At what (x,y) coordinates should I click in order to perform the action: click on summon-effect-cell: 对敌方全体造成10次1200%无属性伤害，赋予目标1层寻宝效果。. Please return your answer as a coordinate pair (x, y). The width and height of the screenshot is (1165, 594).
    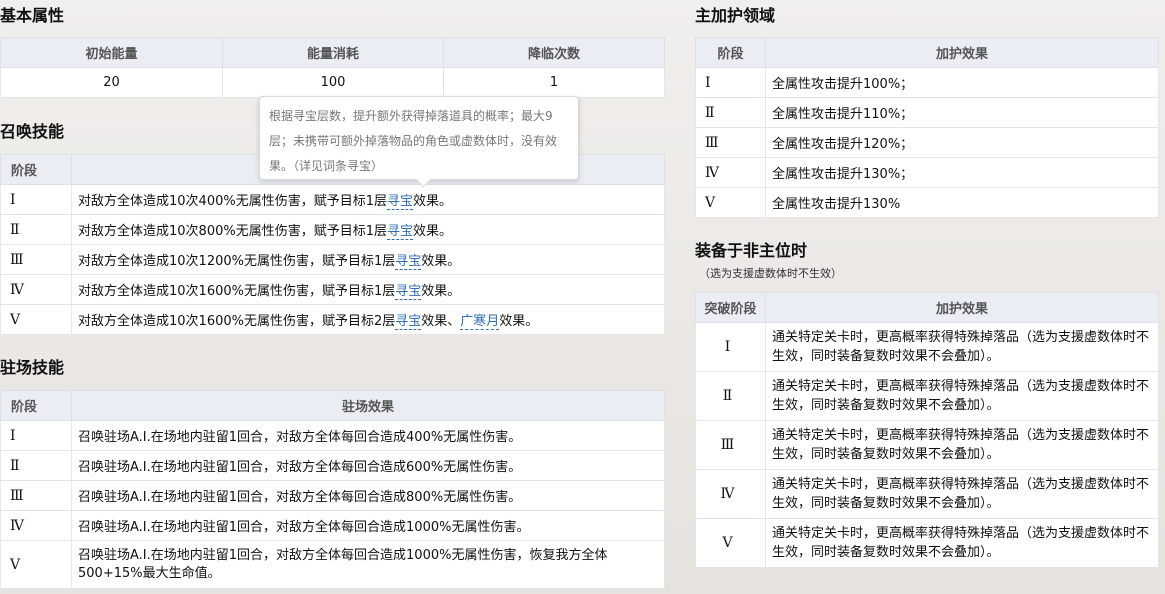
    Looking at the image, I should click on (368, 259).